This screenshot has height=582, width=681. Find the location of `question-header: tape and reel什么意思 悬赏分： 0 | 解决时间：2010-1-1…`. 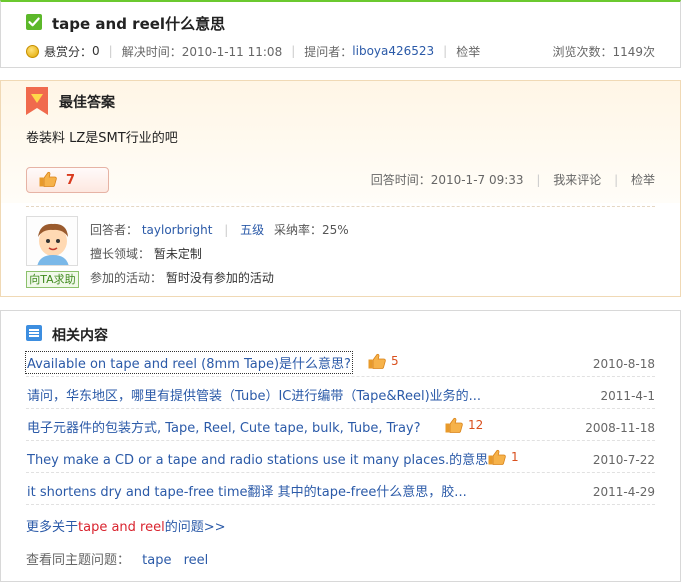

question-header: tape and reel什么意思 悬赏分： 0 | 解决时间：2010-1-1… is located at coordinates (340, 34).